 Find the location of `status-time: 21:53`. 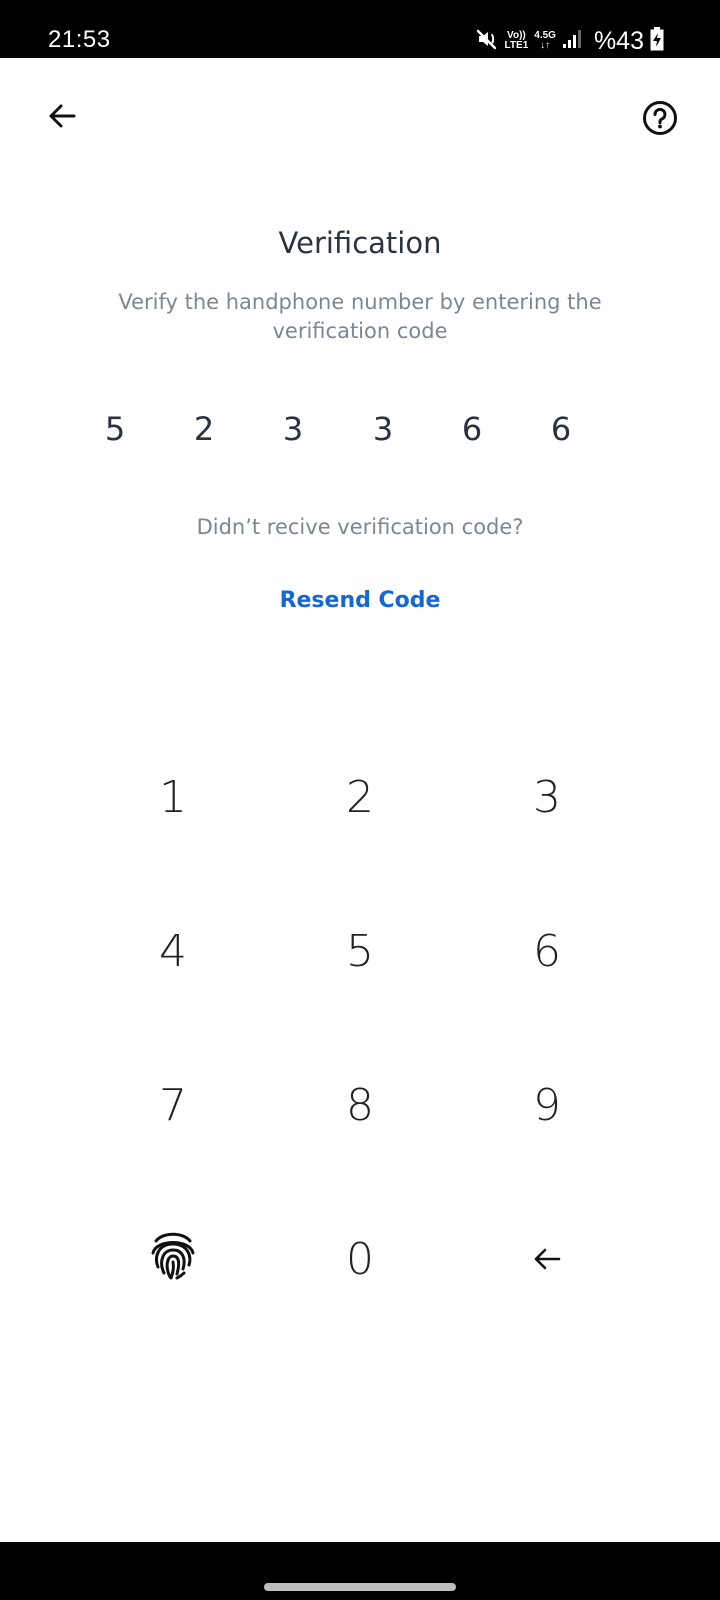

status-time: 21:53 is located at coordinates (79, 39).